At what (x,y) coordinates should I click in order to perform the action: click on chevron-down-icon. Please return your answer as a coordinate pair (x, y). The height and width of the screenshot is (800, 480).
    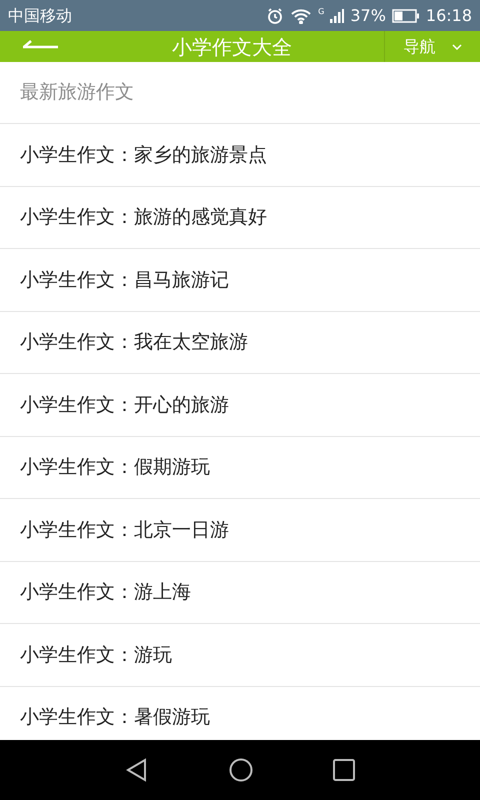
    Looking at the image, I should click on (457, 47).